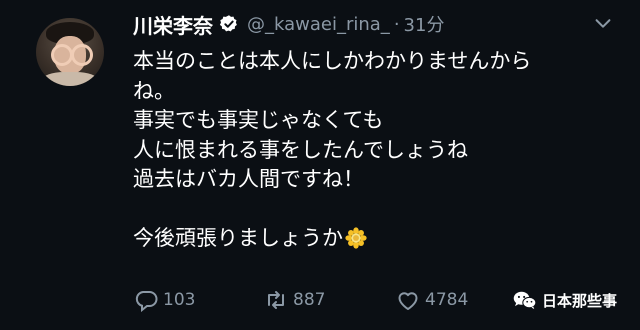 This screenshot has height=330, width=640. Describe the element at coordinates (408, 301) in the screenshot. I see `heart-icon` at that location.